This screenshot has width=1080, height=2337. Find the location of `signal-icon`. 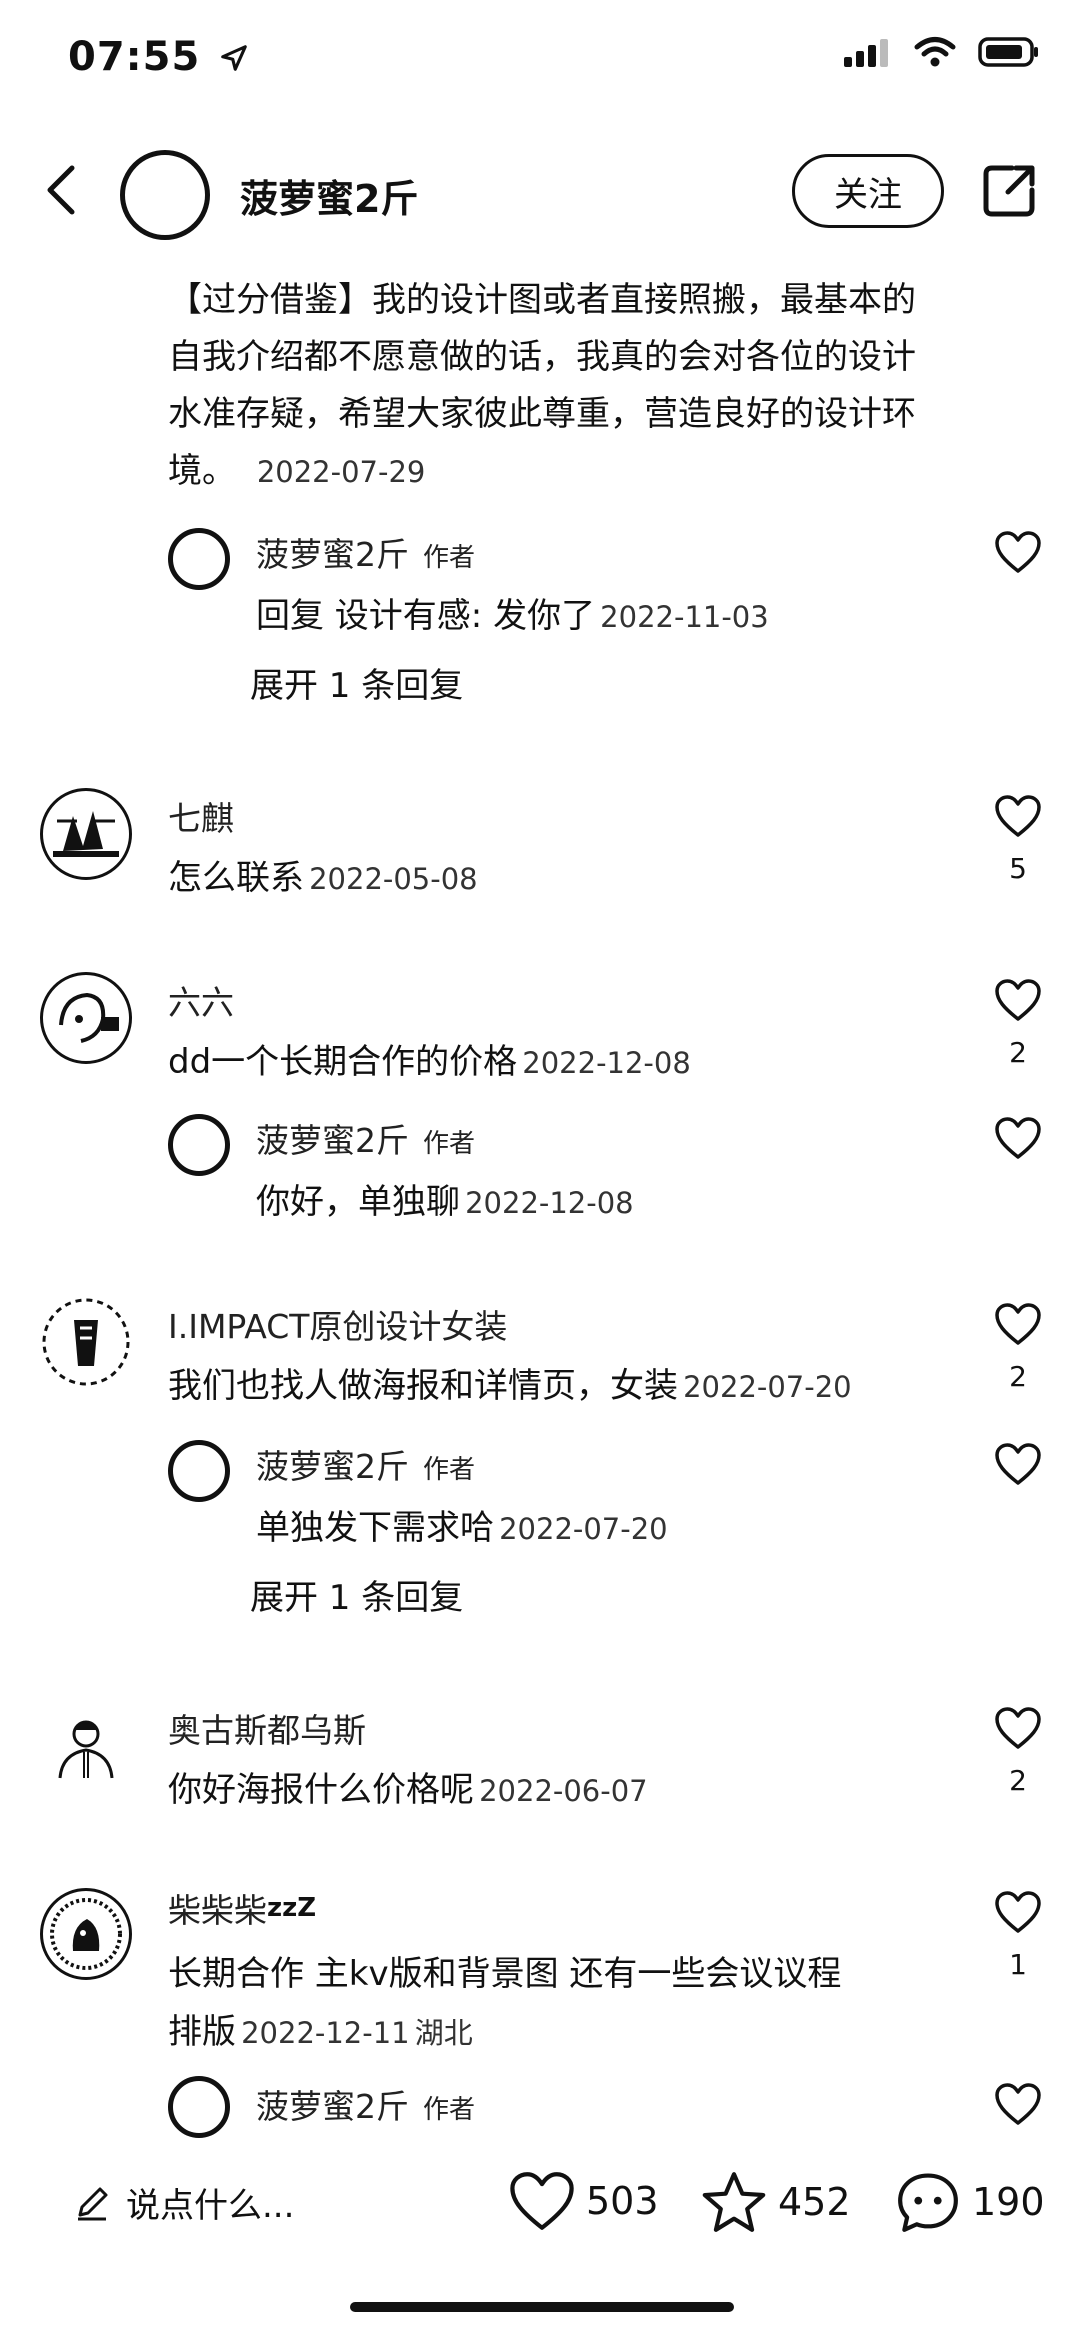

signal-icon is located at coordinates (866, 53).